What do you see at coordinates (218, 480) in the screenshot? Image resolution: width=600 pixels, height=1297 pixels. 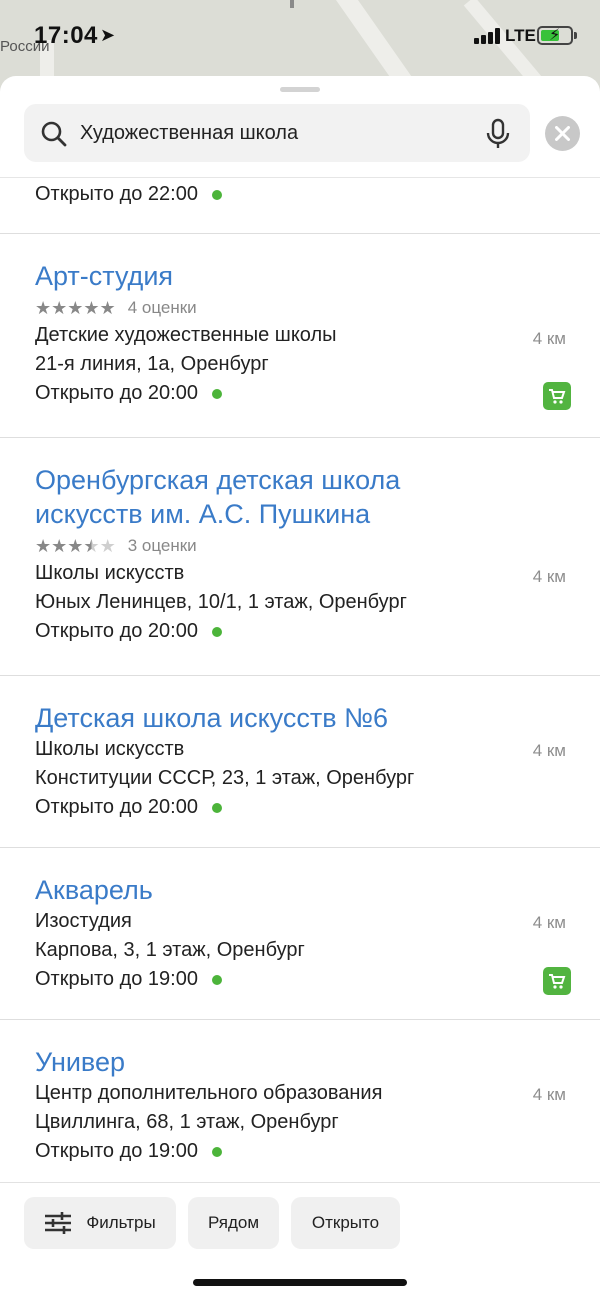 I see `place-name-line: Оренбургская детская школа` at bounding box center [218, 480].